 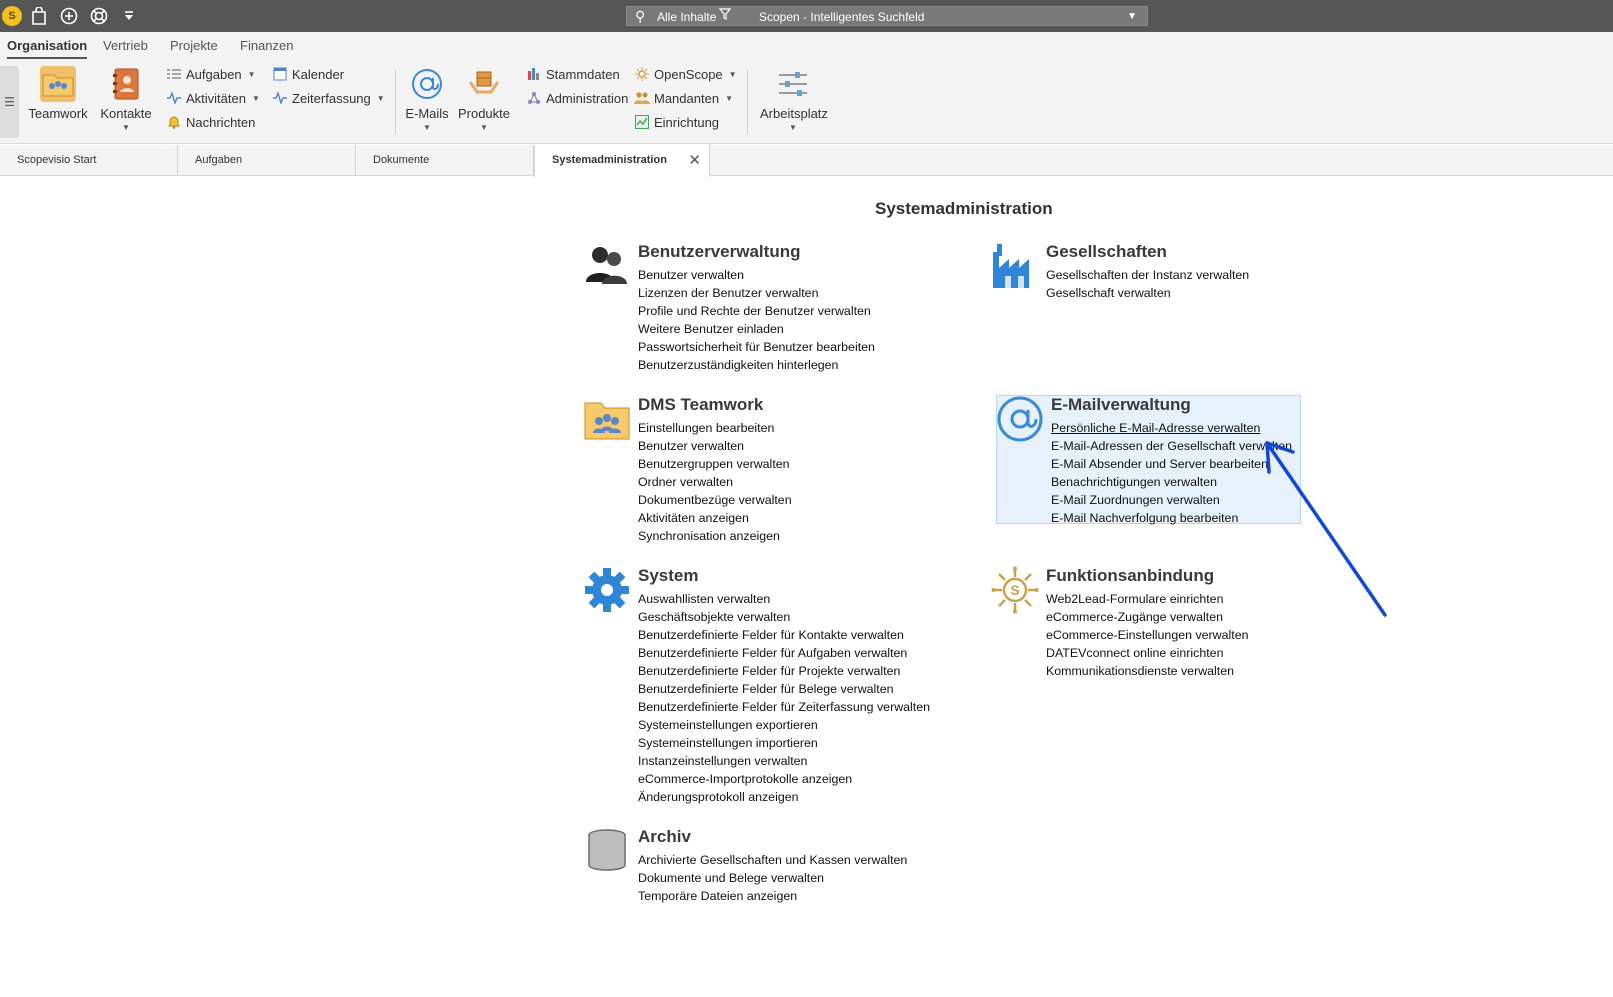 I want to click on link-aenderungsprotokoll: Änderungsprotokoll anzeigen, so click(x=784, y=797).